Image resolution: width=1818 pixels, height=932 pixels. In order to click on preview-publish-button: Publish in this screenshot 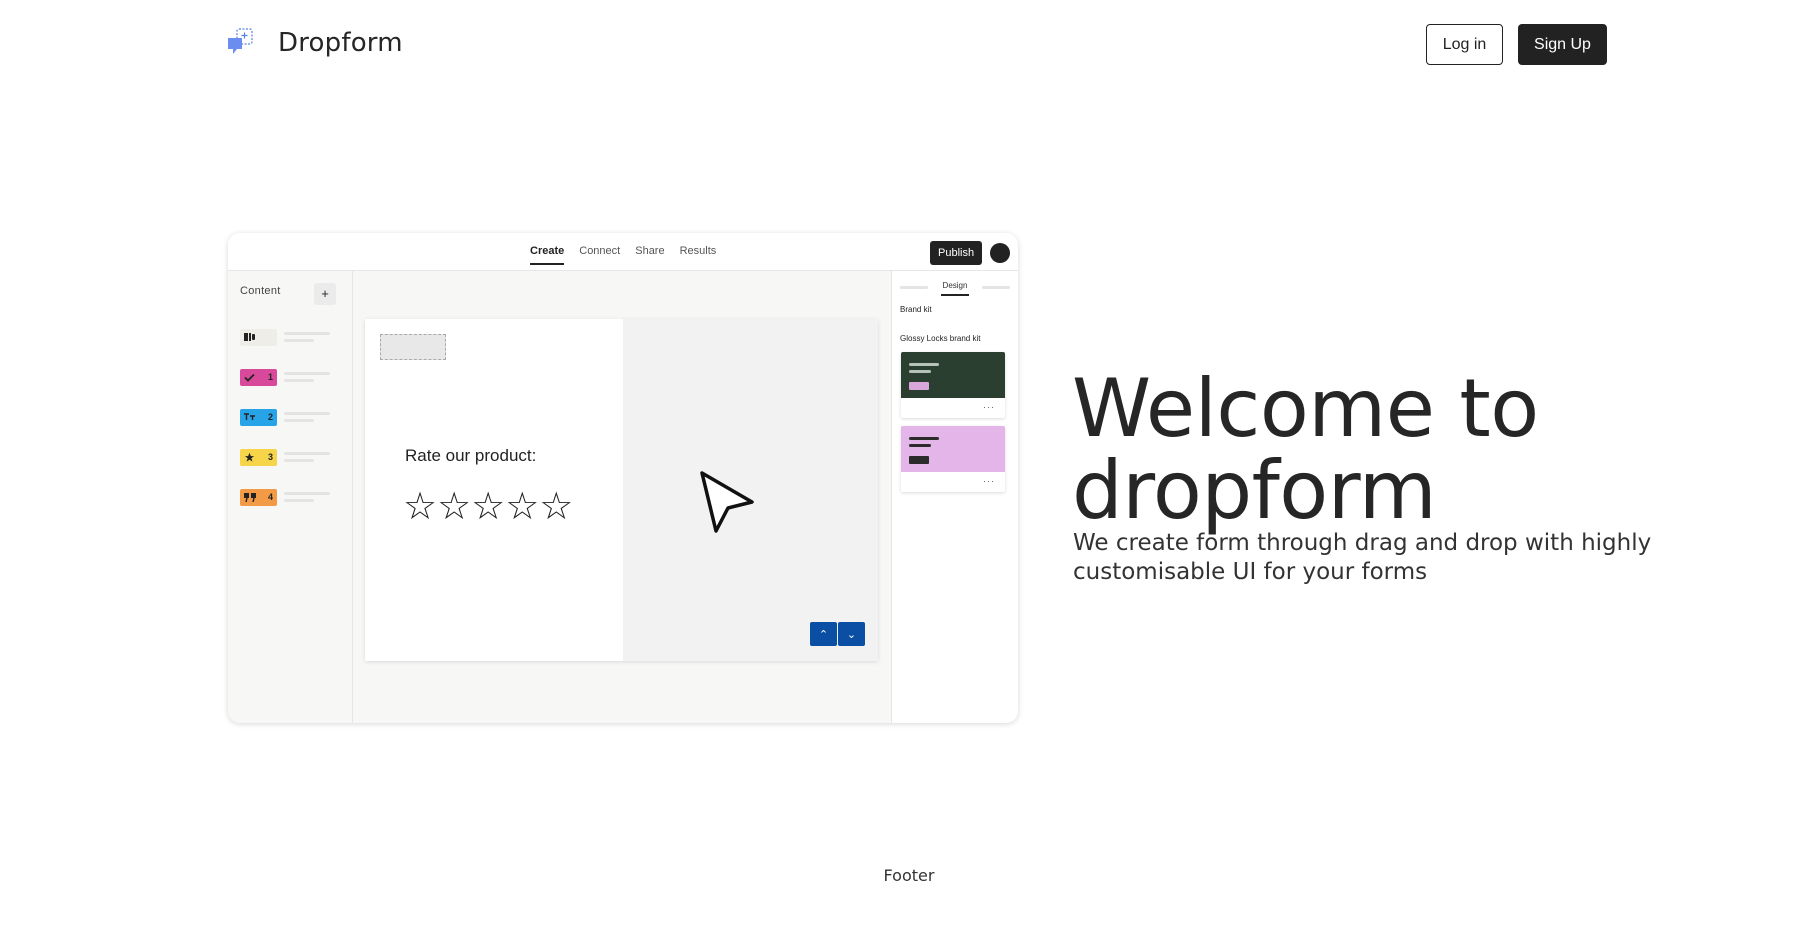, I will do `click(956, 253)`.